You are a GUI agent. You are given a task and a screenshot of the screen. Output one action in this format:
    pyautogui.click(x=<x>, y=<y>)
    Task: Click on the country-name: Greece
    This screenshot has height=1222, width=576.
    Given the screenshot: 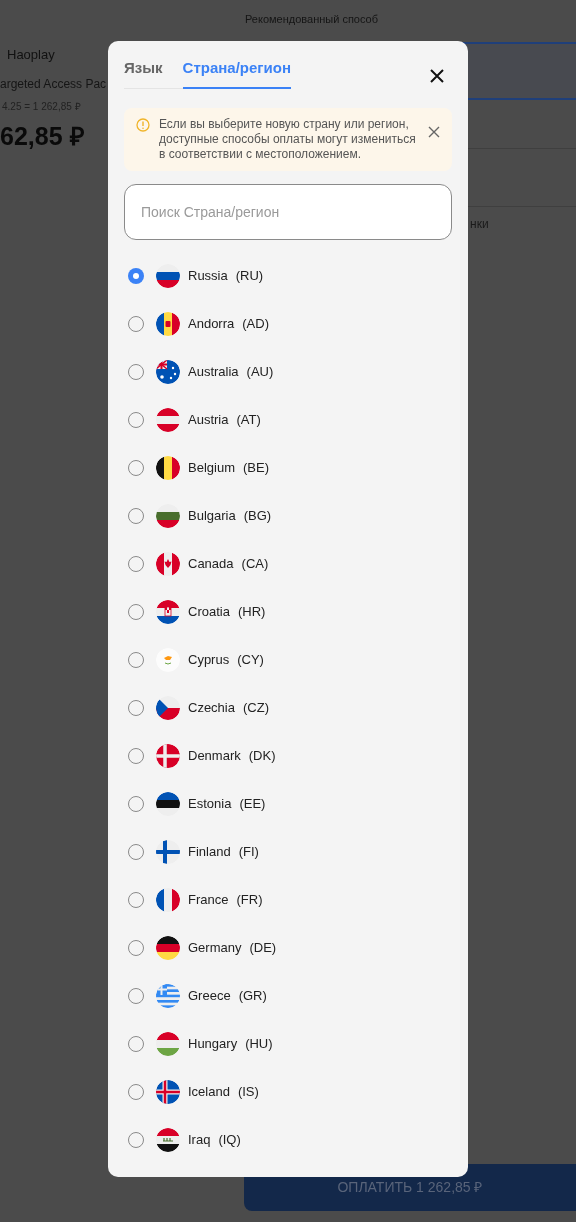 What is the action you would take?
    pyautogui.click(x=209, y=995)
    